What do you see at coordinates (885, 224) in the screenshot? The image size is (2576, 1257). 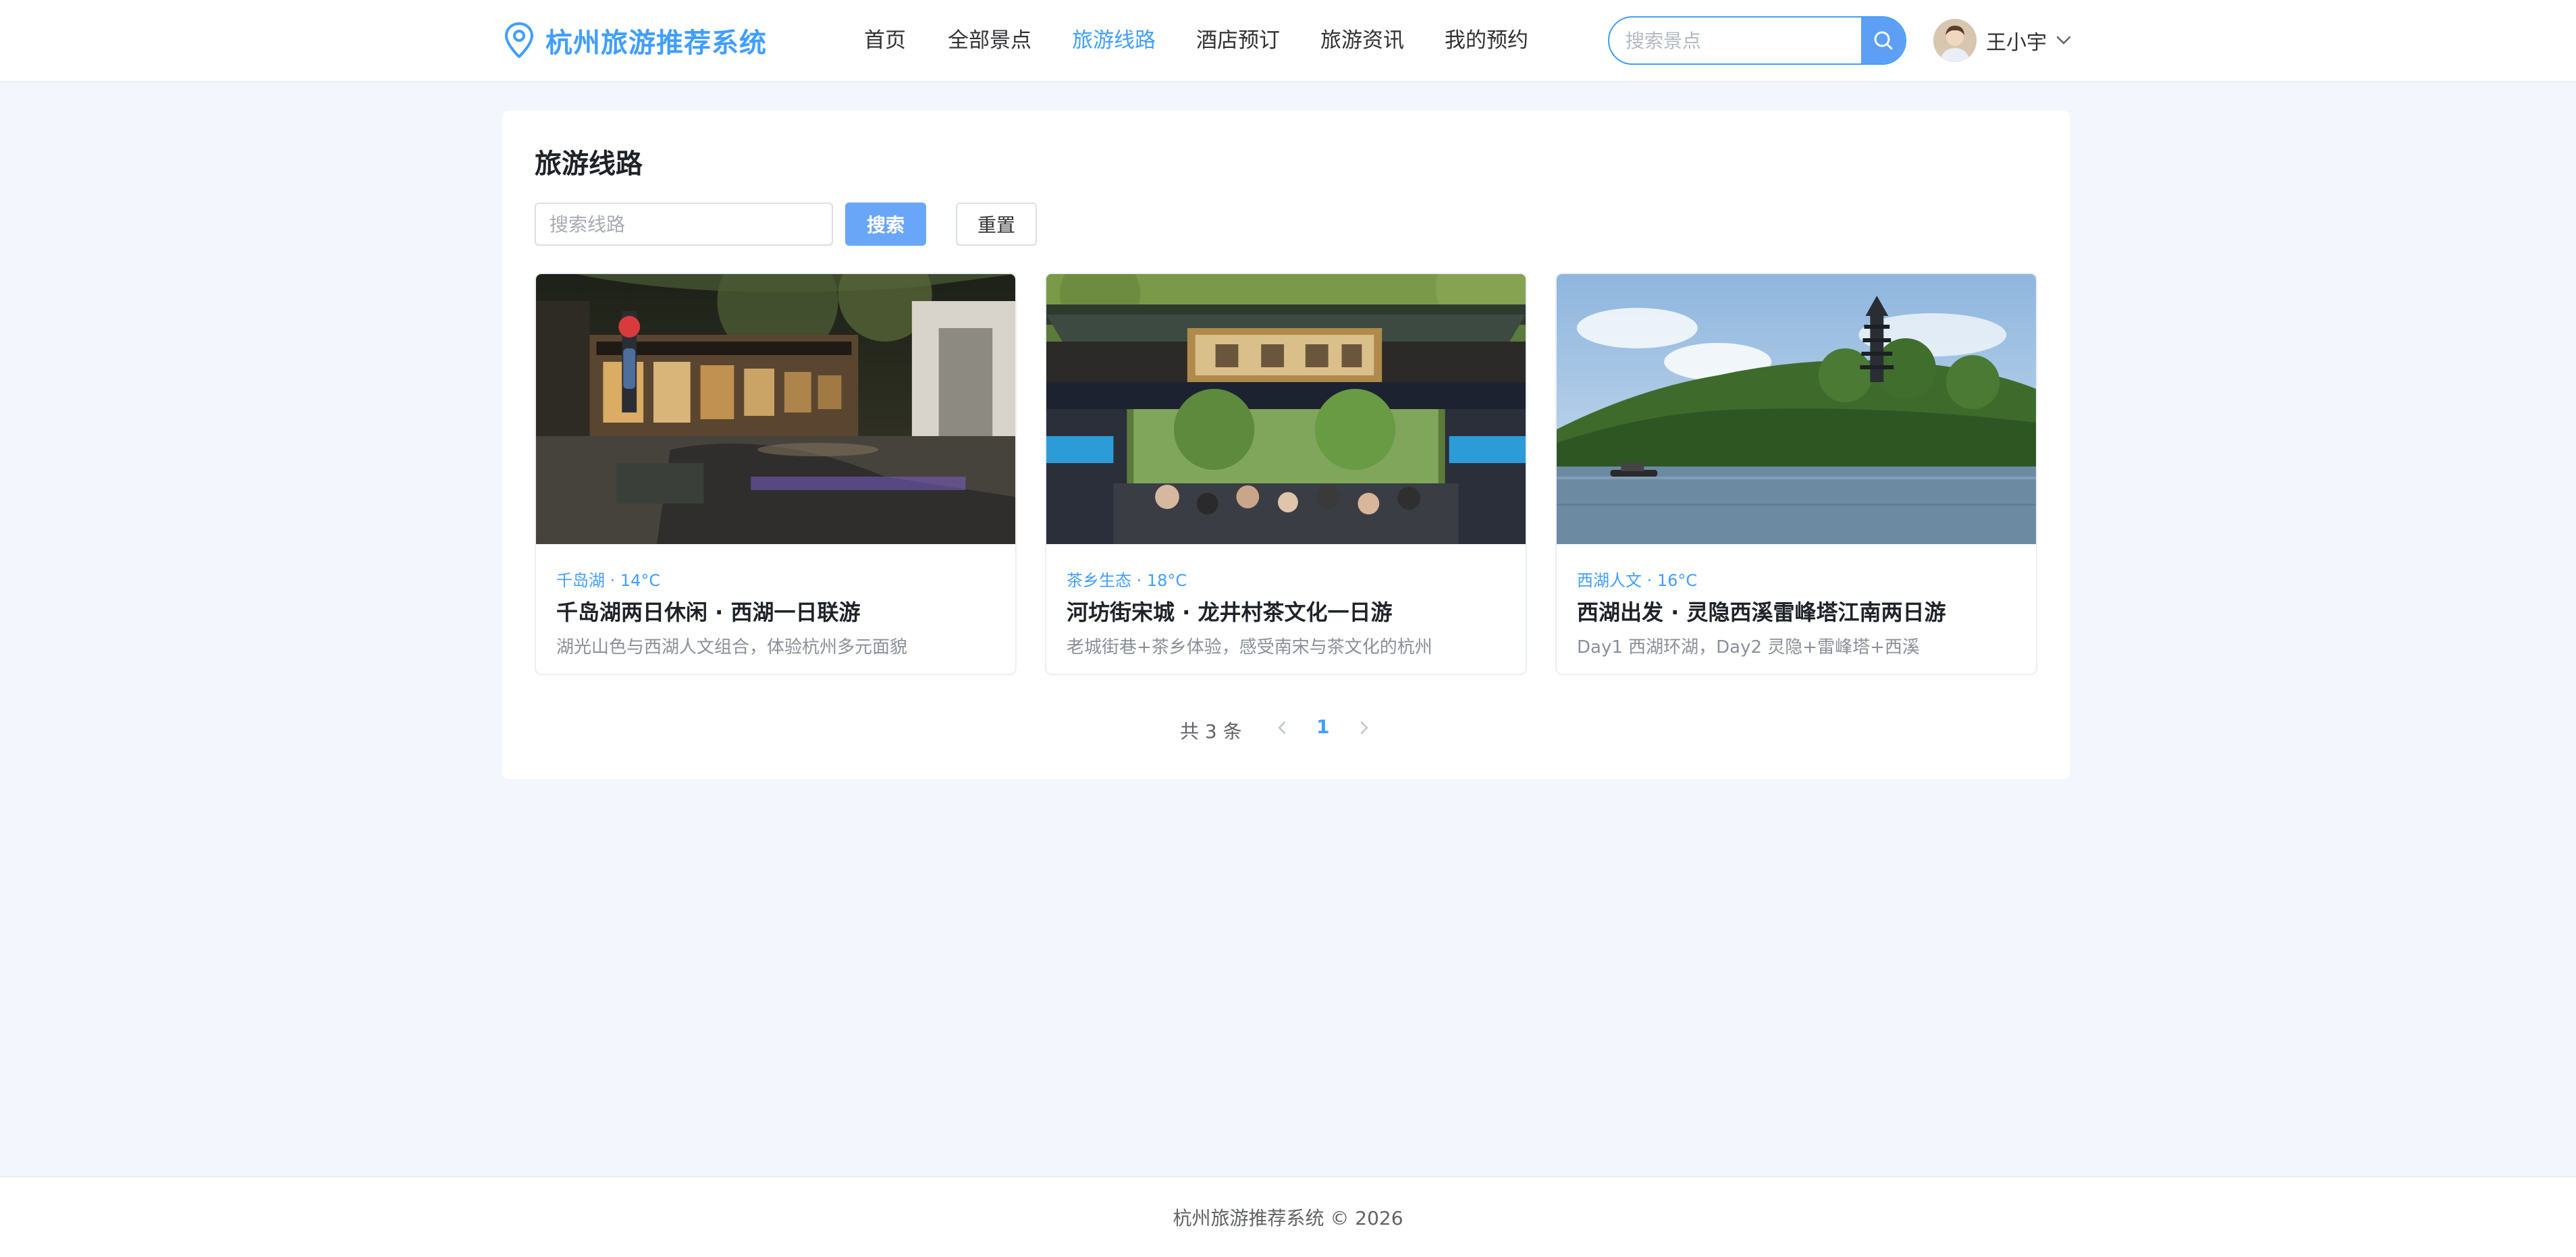 I see `route-search-button: 搜索` at bounding box center [885, 224].